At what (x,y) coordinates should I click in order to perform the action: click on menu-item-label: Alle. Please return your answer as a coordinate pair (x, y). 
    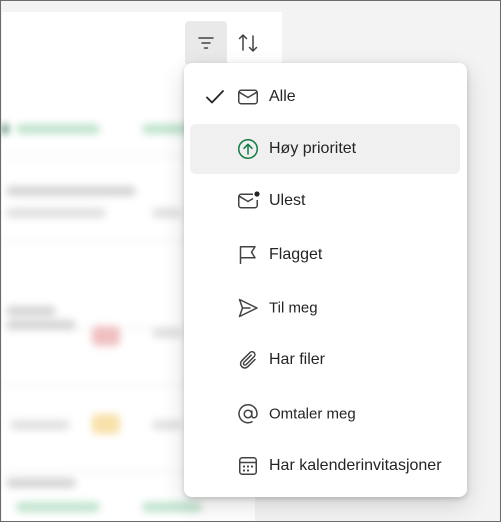
    Looking at the image, I should click on (282, 96).